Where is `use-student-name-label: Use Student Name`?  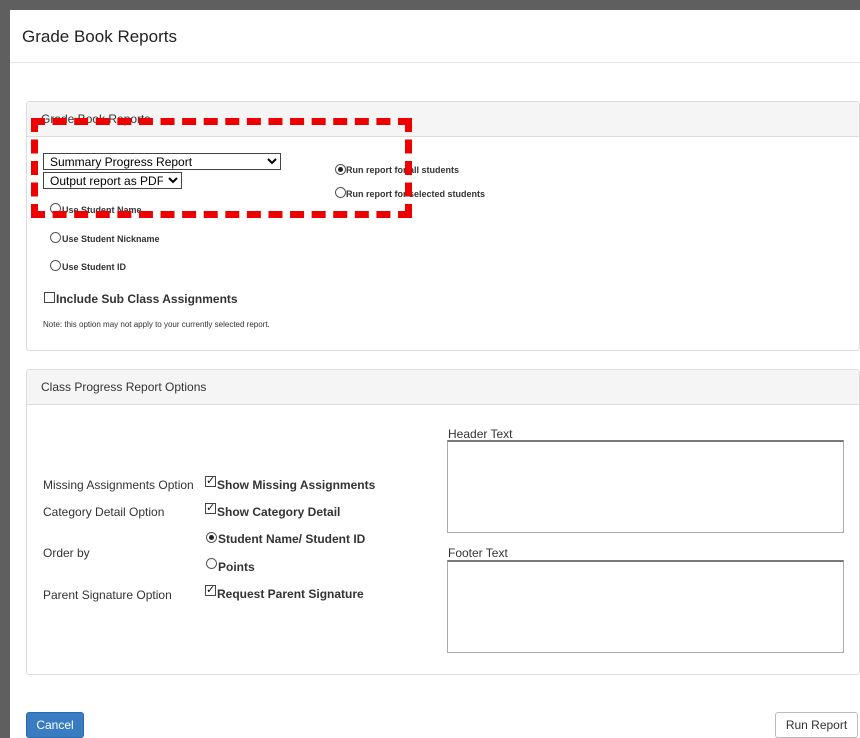
use-student-name-label: Use Student Name is located at coordinates (102, 210).